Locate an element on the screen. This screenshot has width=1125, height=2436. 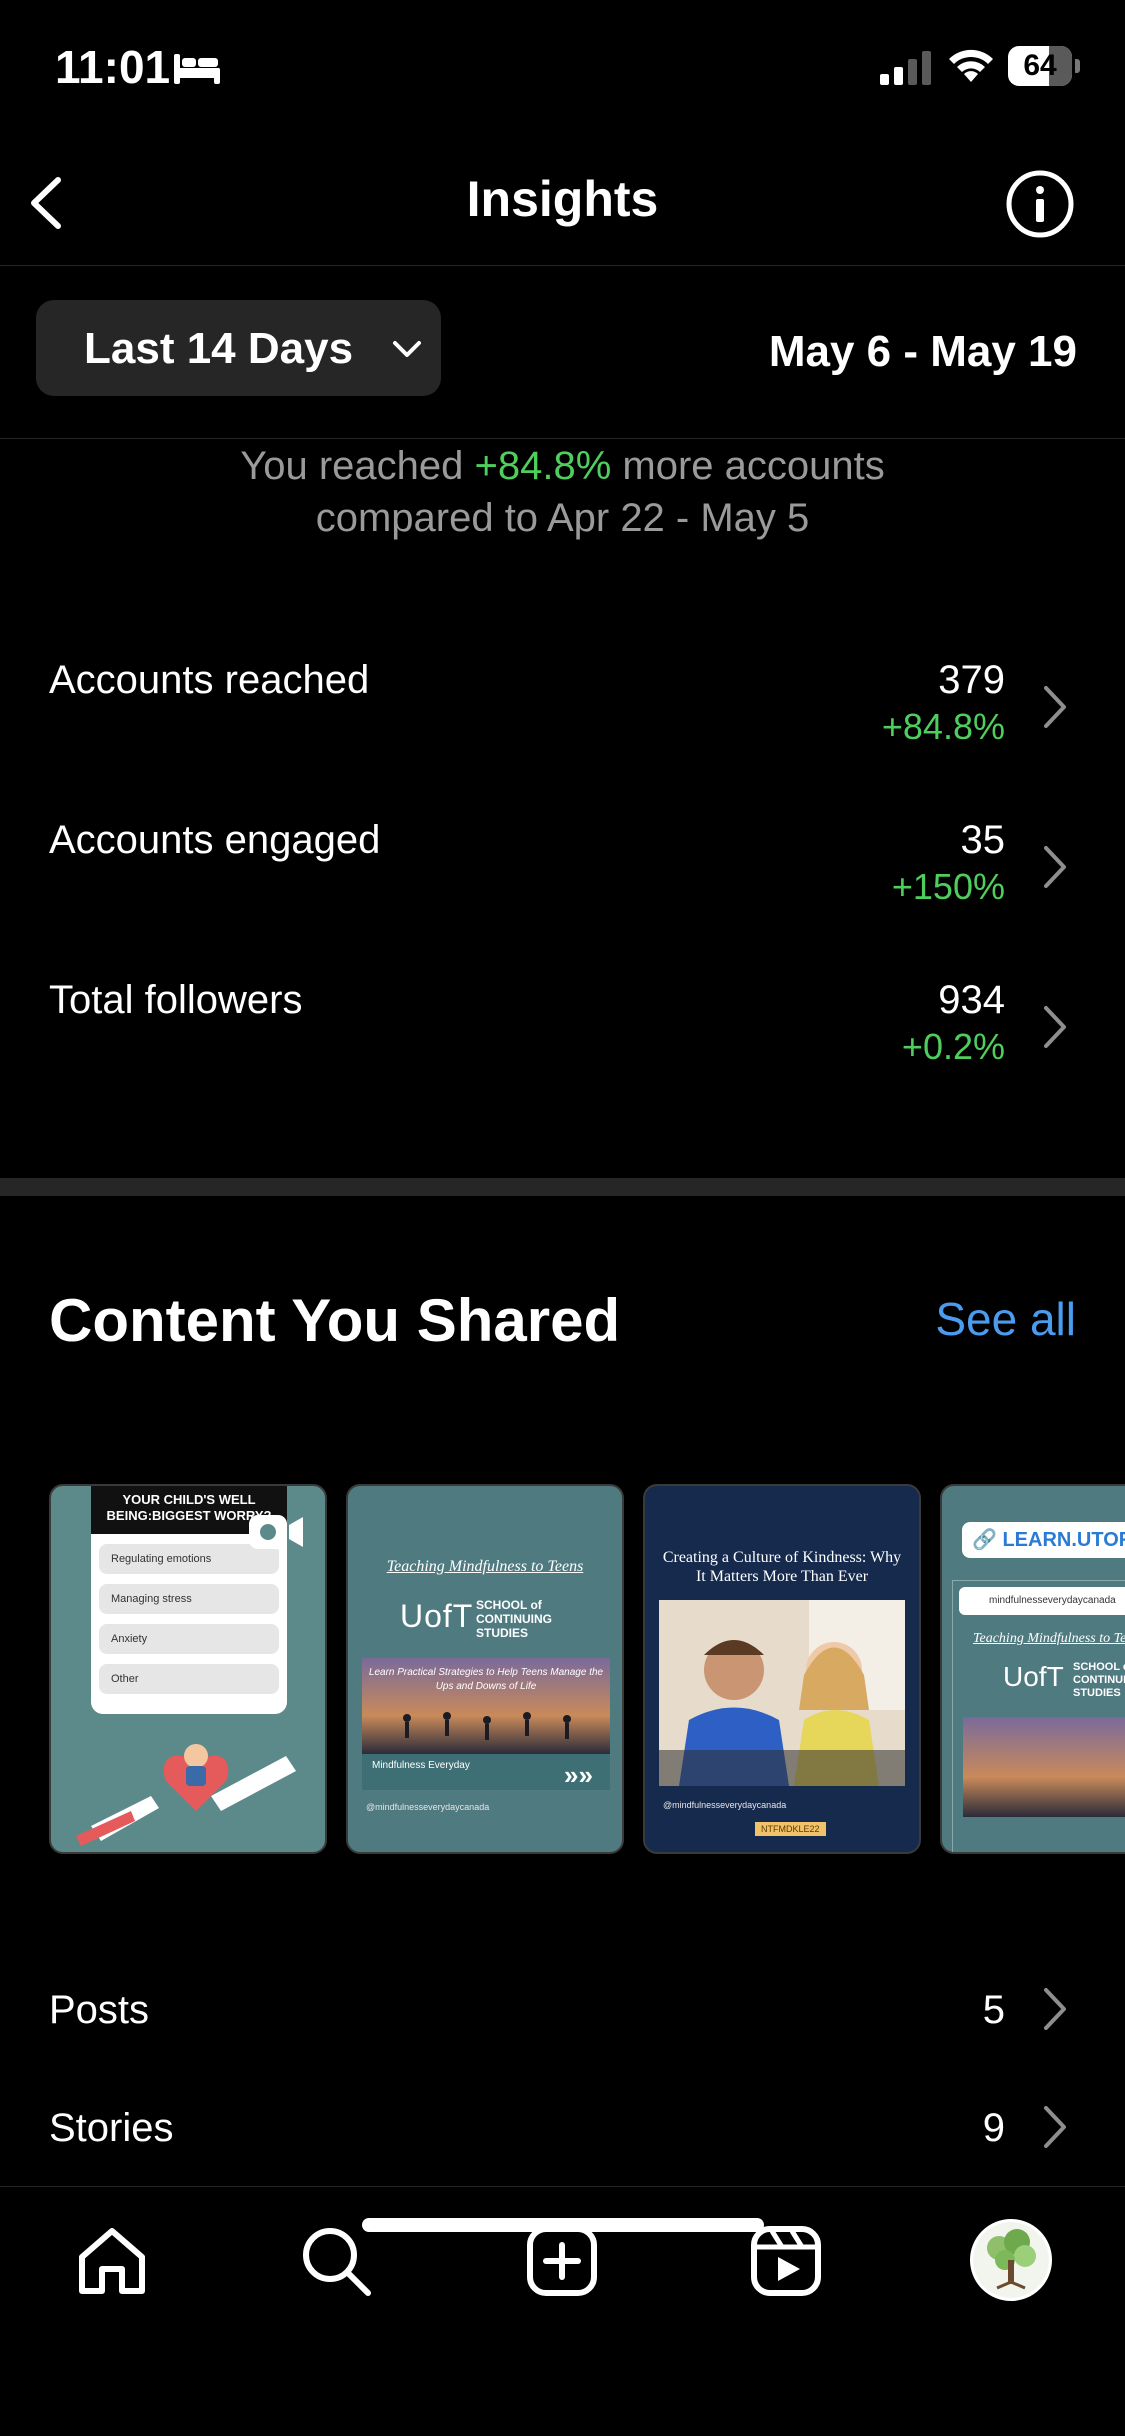
heart-hands-illustration is located at coordinates (186, 1795).